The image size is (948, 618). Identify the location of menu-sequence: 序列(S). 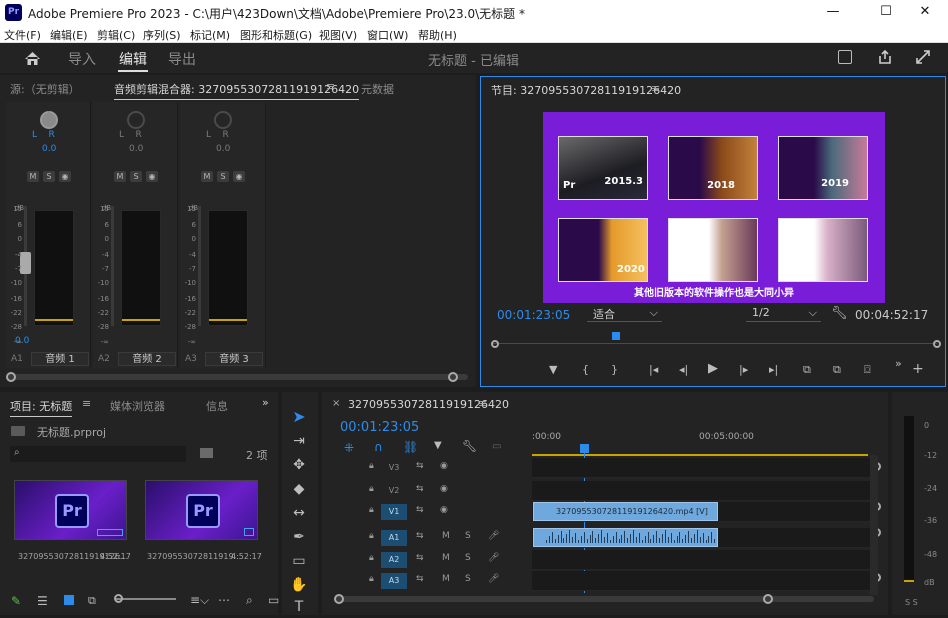
(162, 35).